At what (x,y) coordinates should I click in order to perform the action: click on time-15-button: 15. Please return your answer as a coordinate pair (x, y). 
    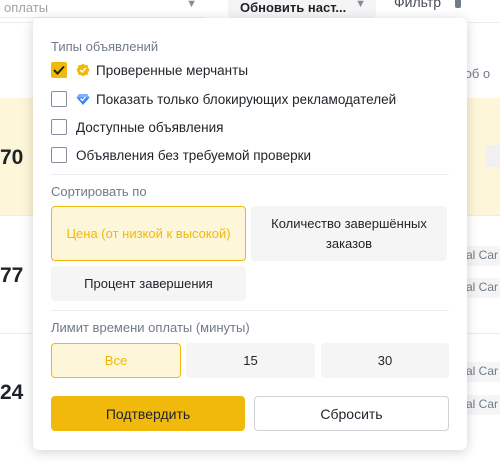
    Looking at the image, I should click on (250, 360).